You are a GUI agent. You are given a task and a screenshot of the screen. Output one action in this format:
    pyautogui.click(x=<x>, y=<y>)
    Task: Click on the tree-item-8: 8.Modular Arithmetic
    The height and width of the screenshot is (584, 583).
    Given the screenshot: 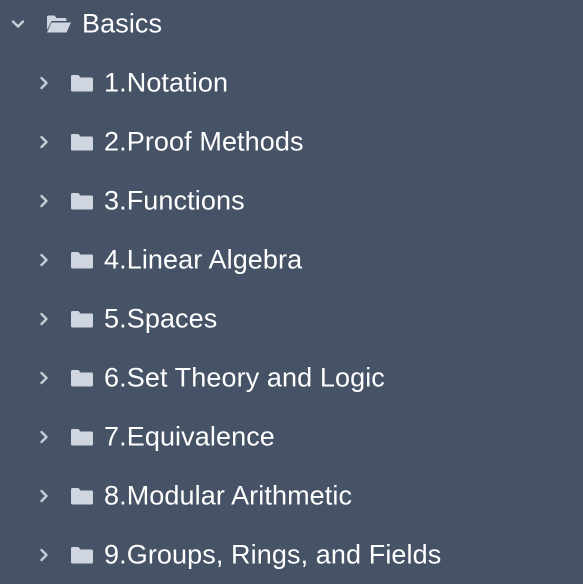 What is the action you would take?
    pyautogui.click(x=291, y=496)
    